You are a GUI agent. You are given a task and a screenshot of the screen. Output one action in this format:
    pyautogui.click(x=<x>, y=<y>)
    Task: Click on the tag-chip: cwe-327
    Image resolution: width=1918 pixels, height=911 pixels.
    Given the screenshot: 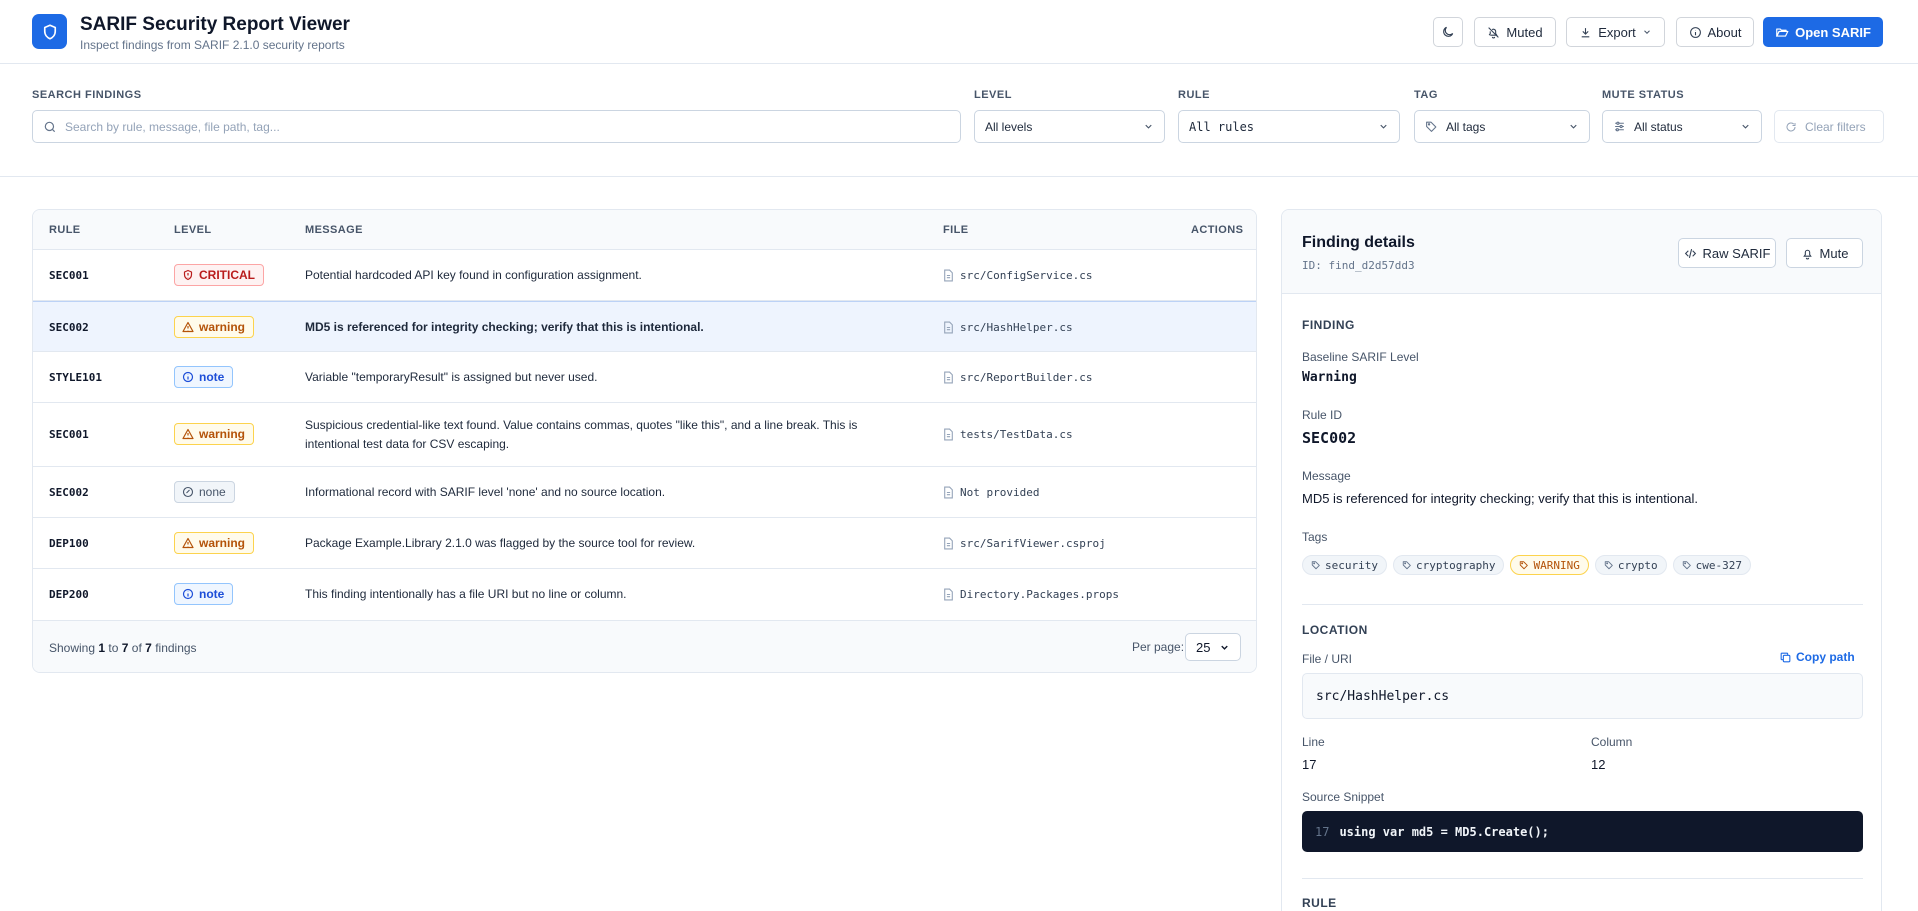 What is the action you would take?
    pyautogui.click(x=1711, y=565)
    